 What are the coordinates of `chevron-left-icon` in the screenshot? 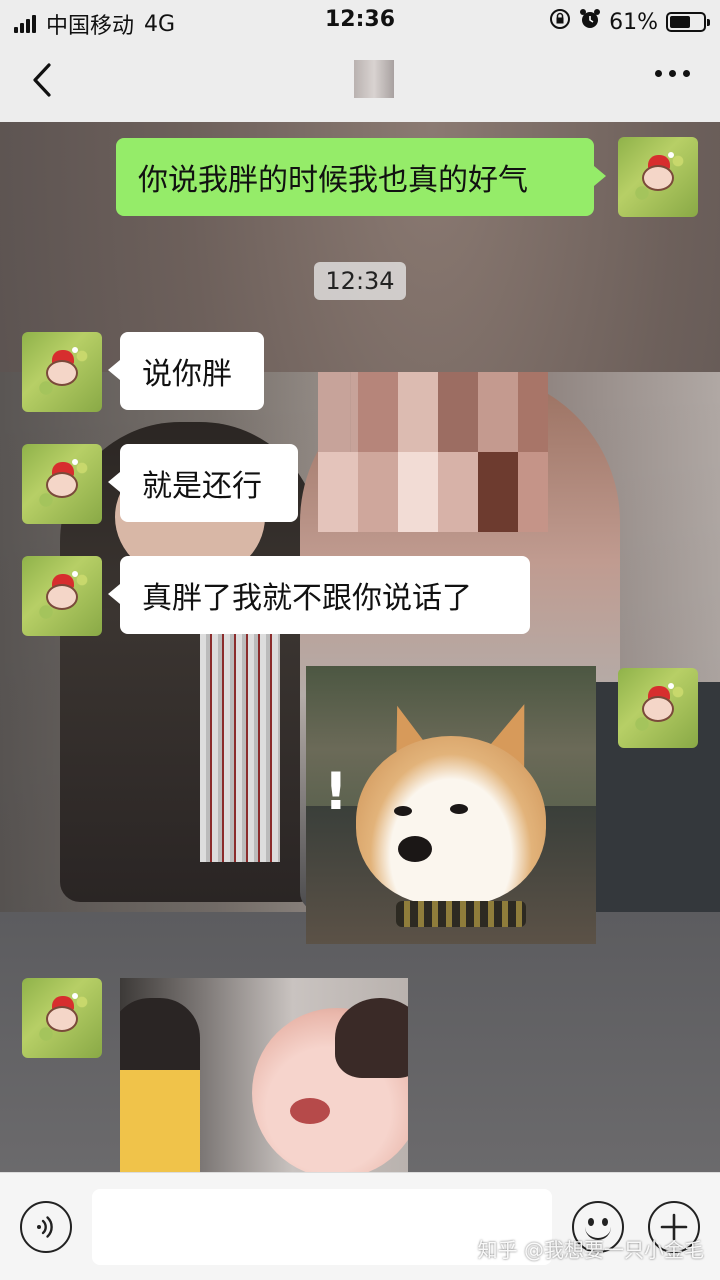 It's located at (42, 80).